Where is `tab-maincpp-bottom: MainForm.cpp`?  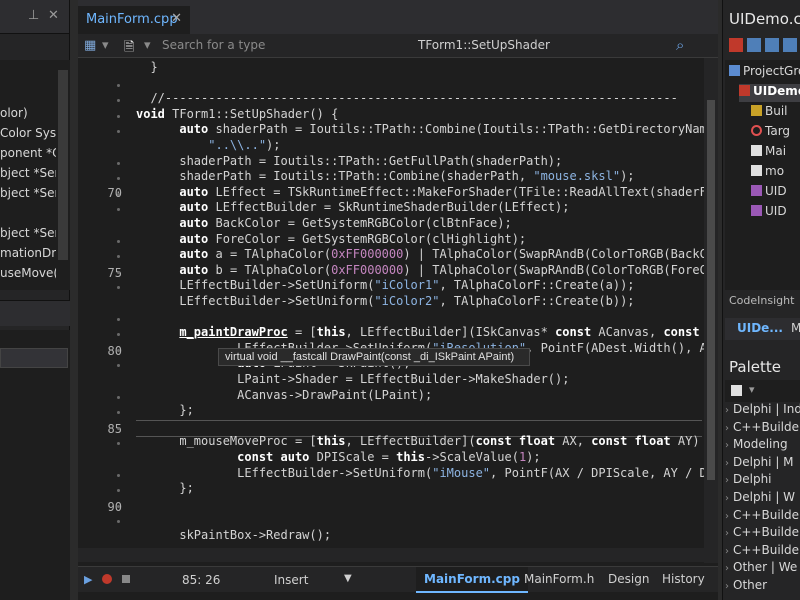
tab-maincpp-bottom: MainForm.cpp is located at coordinates (472, 580).